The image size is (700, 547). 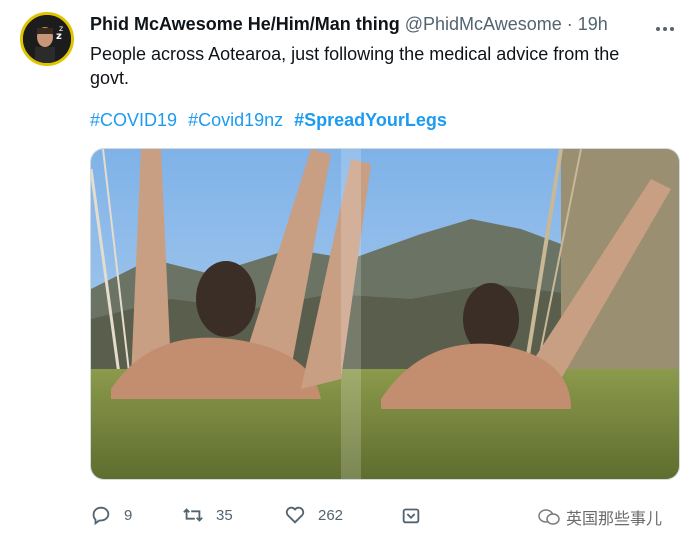 What do you see at coordinates (549, 517) in the screenshot?
I see `wechat-icon` at bounding box center [549, 517].